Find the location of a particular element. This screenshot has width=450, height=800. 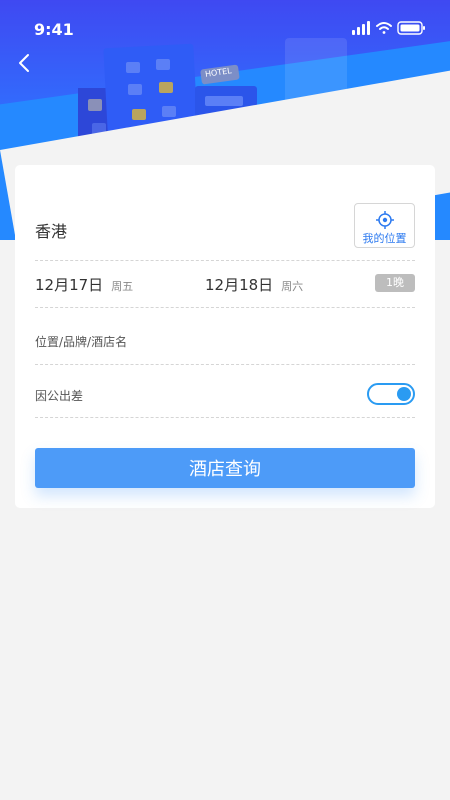

battery-icon is located at coordinates (411, 28).